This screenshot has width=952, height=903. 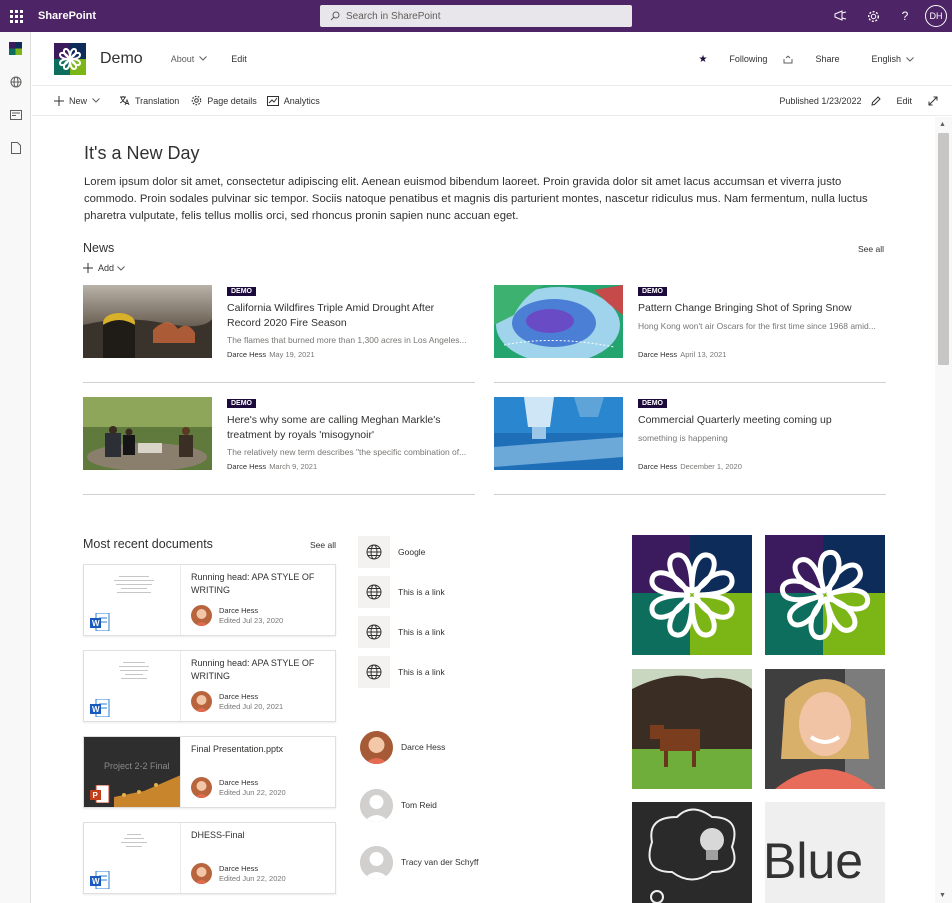 What do you see at coordinates (825, 729) in the screenshot?
I see `gallery-portrait-image` at bounding box center [825, 729].